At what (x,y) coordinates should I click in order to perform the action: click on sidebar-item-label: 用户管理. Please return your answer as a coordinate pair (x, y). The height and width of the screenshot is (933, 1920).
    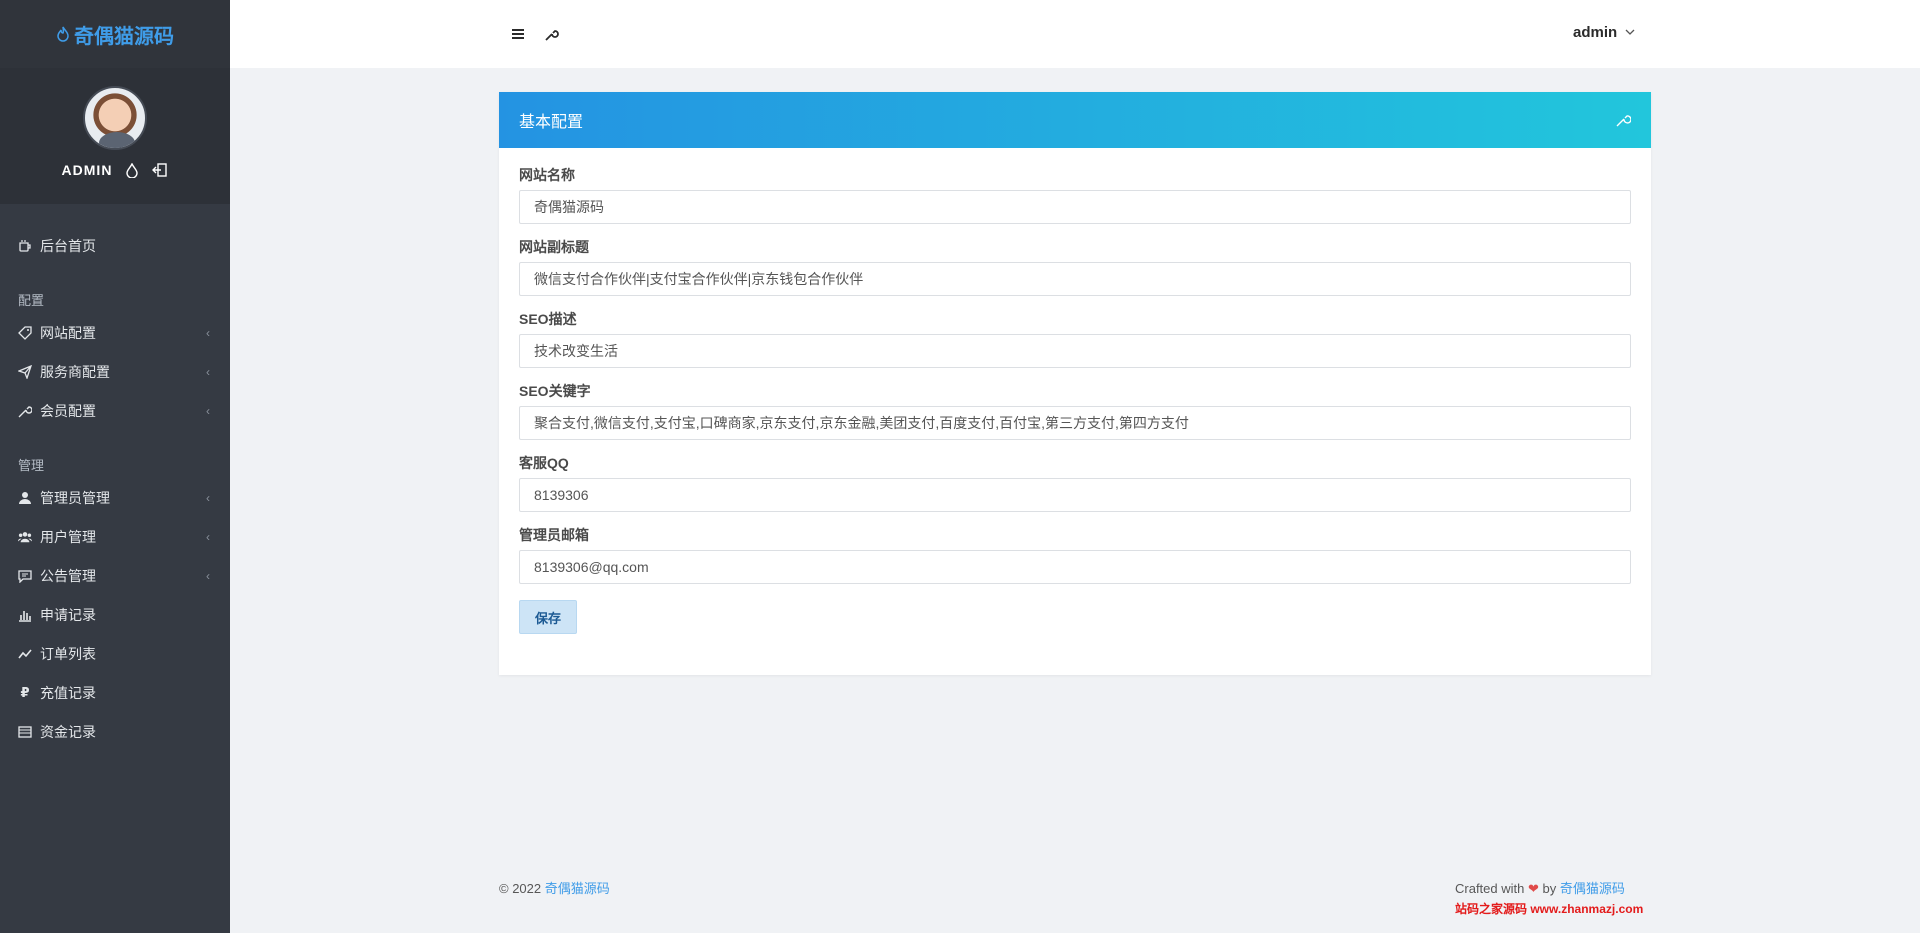
    Looking at the image, I should click on (68, 536).